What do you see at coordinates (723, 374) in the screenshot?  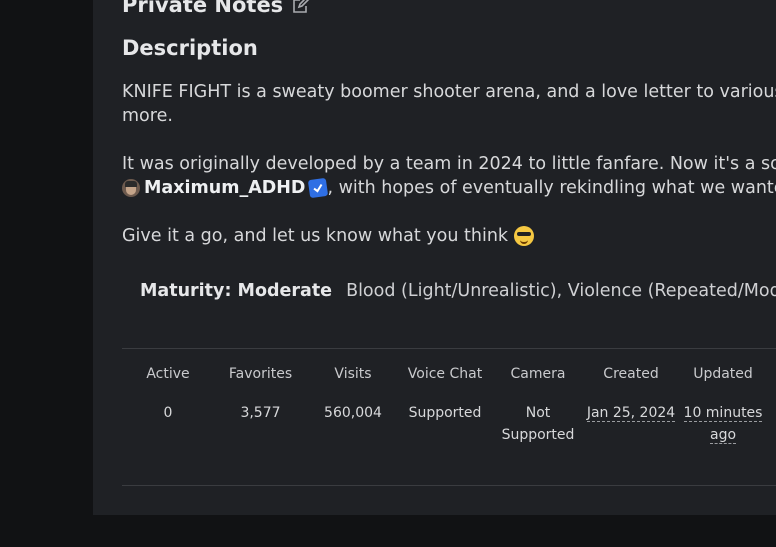 I see `stat-label: Updated` at bounding box center [723, 374].